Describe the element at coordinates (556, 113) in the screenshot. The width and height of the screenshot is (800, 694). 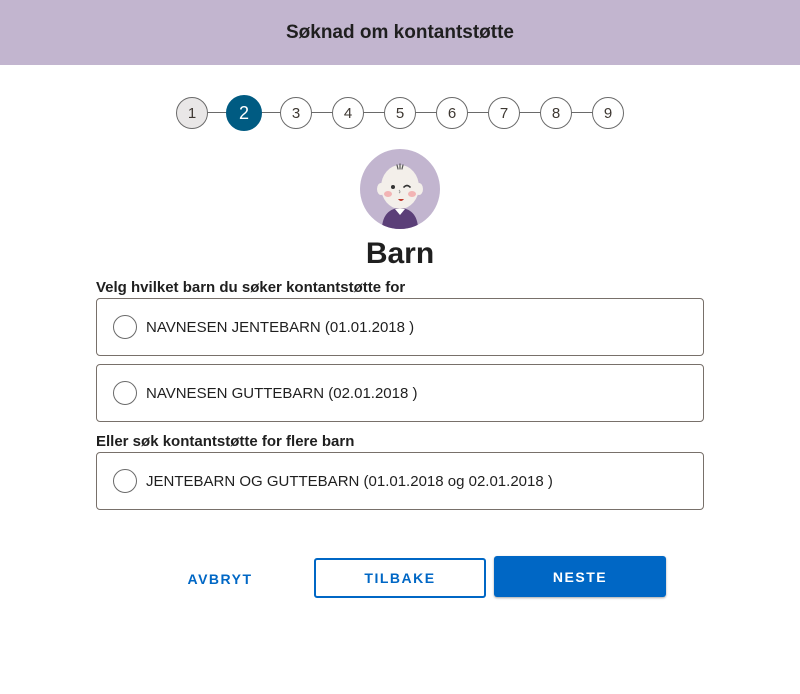
I see `step-8: 8` at that location.